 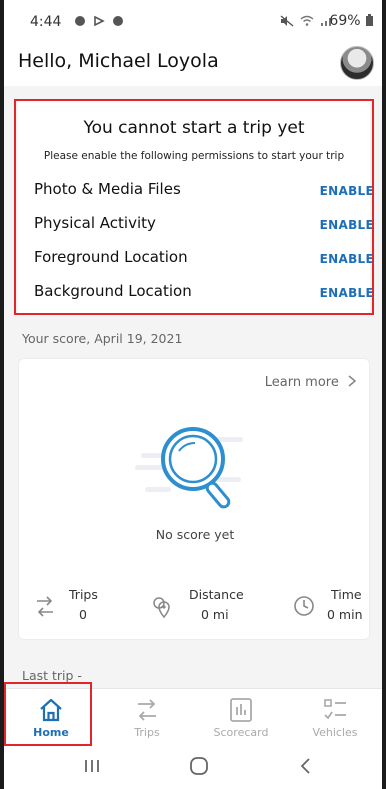 I want to click on stat-value: 0 min, so click(x=345, y=614).